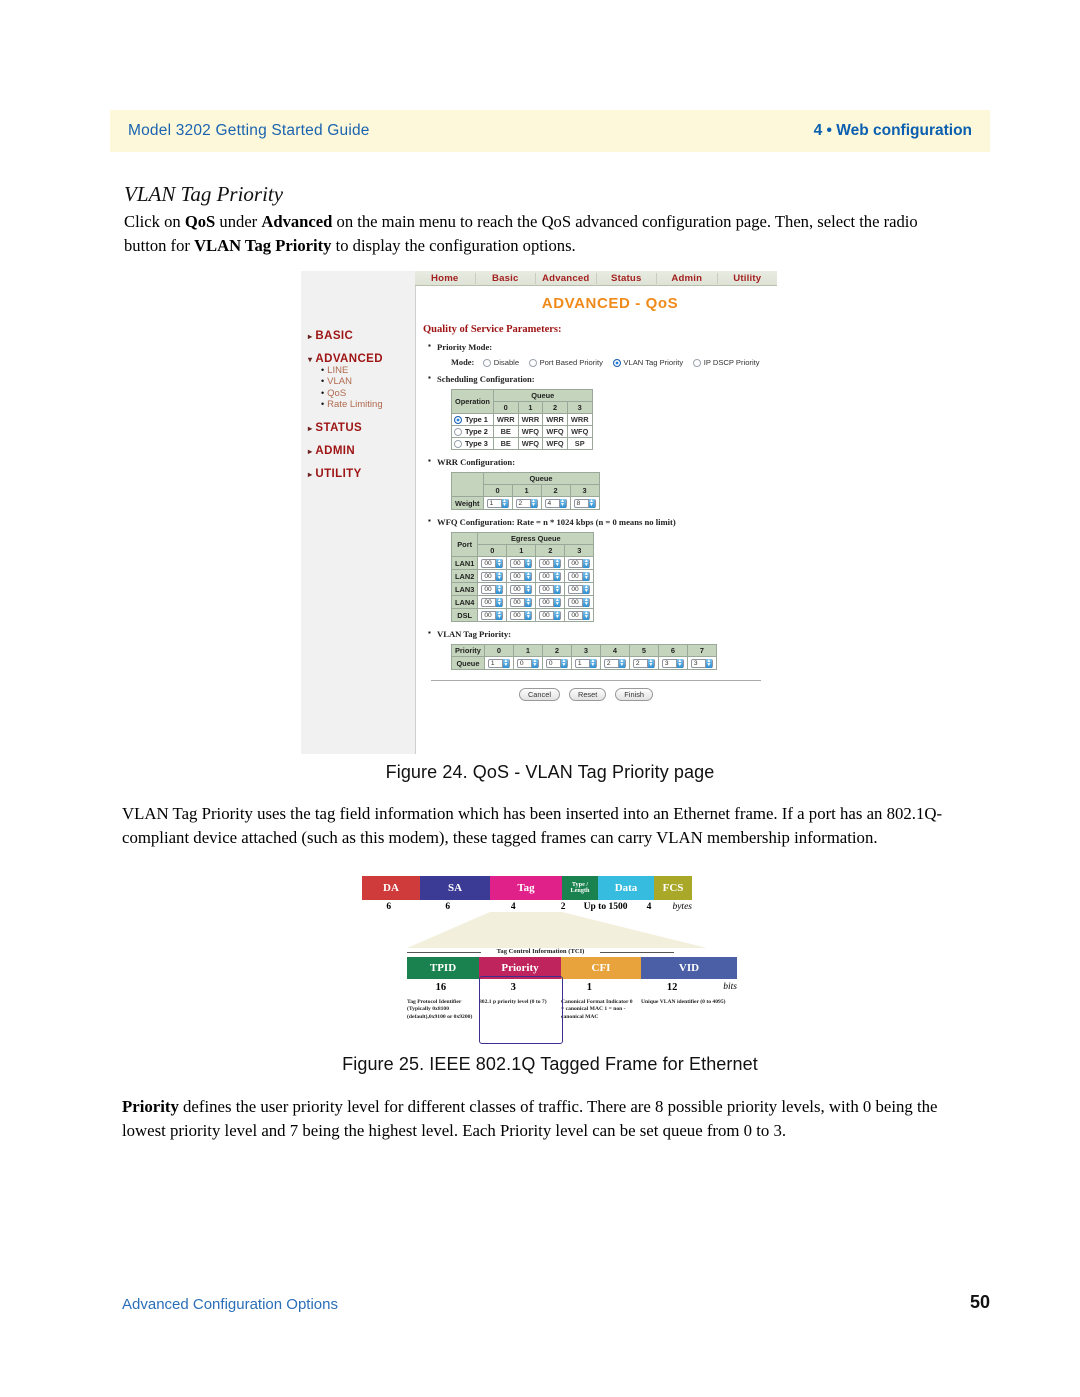 This screenshot has height=1397, width=1080. Describe the element at coordinates (647, 362) in the screenshot. I see `radio-option-vlan-tag-priority: VLAN Tag Priority` at that location.